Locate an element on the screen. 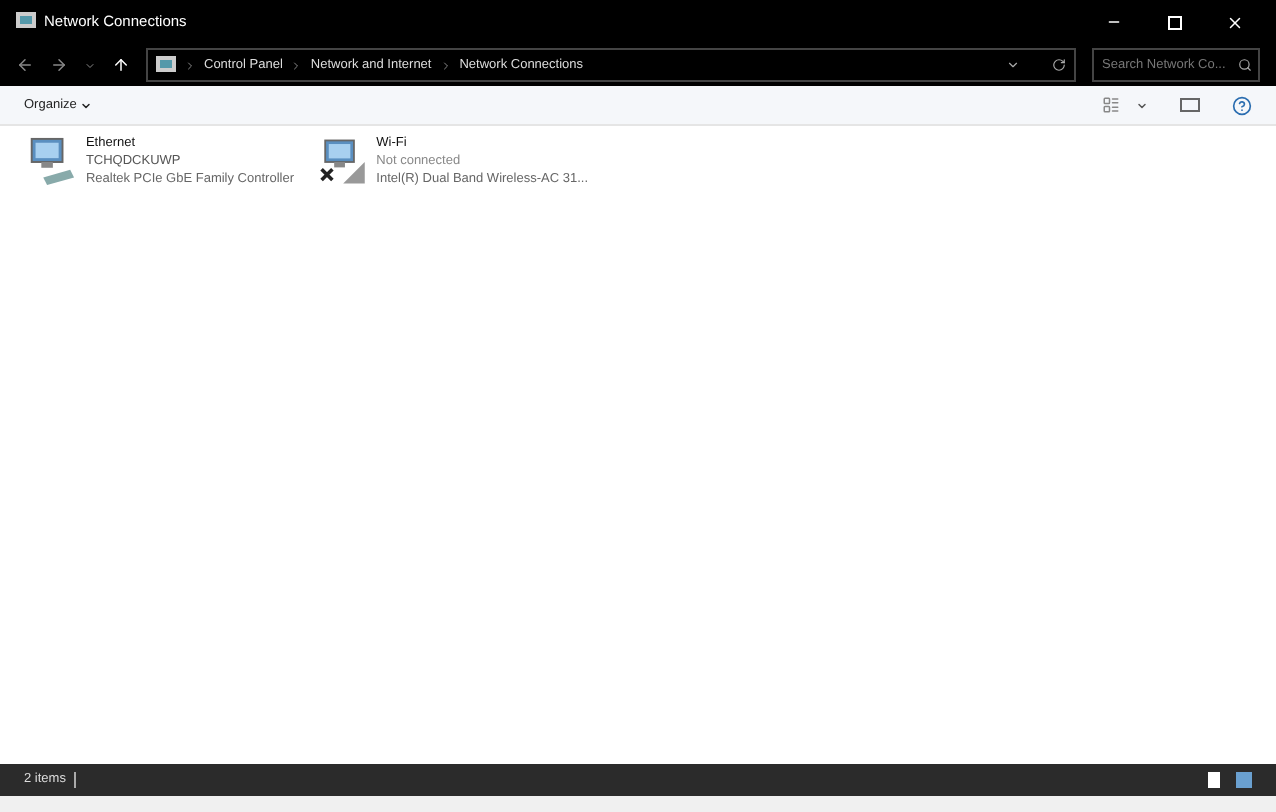  help-icon is located at coordinates (1242, 105).